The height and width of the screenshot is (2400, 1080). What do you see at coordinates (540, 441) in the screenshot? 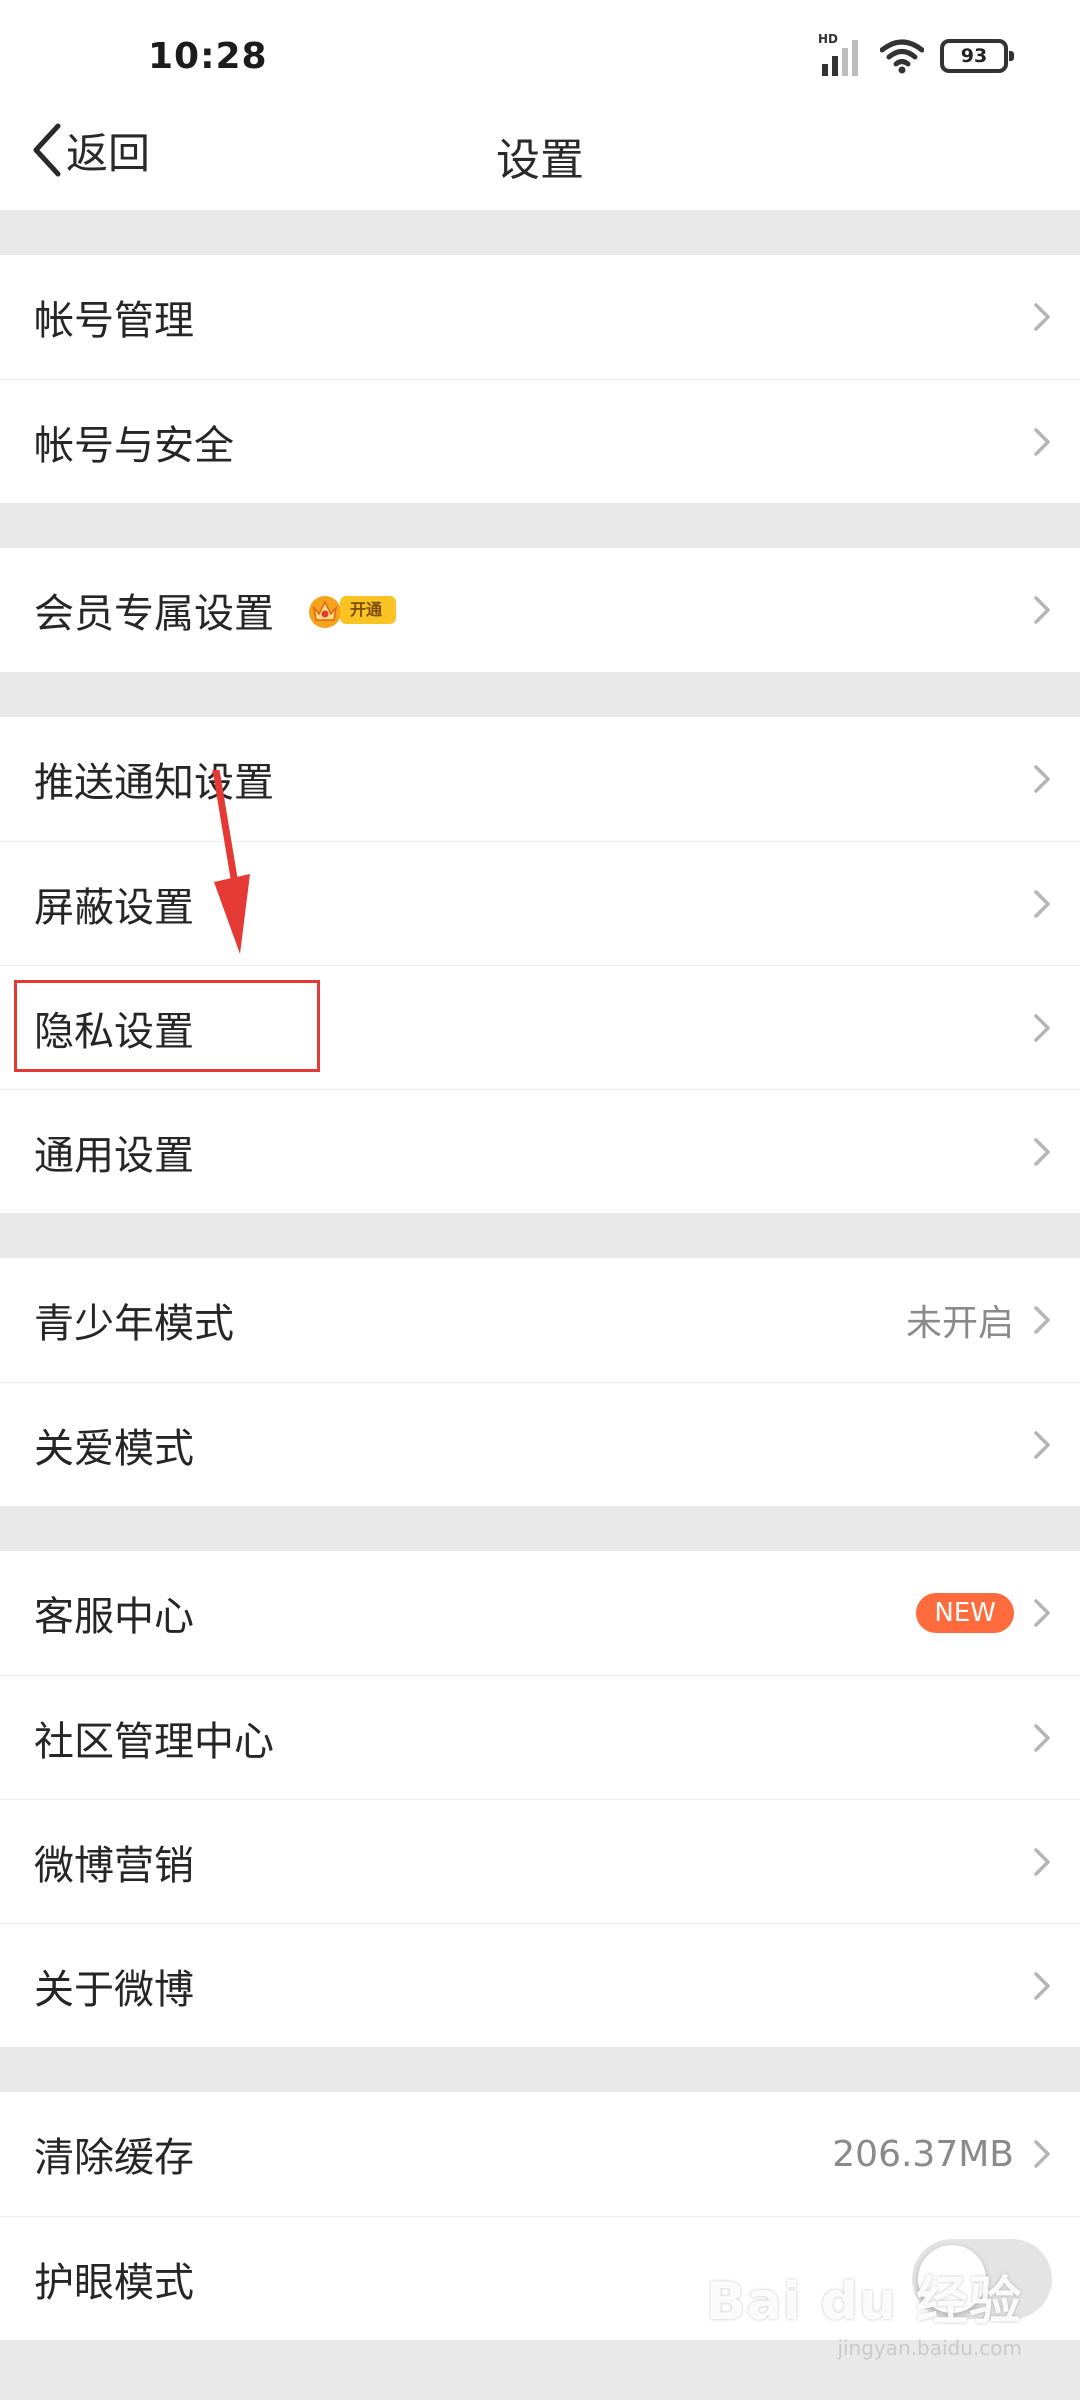
I see `settings-row-account-security: 帐号与安全` at bounding box center [540, 441].